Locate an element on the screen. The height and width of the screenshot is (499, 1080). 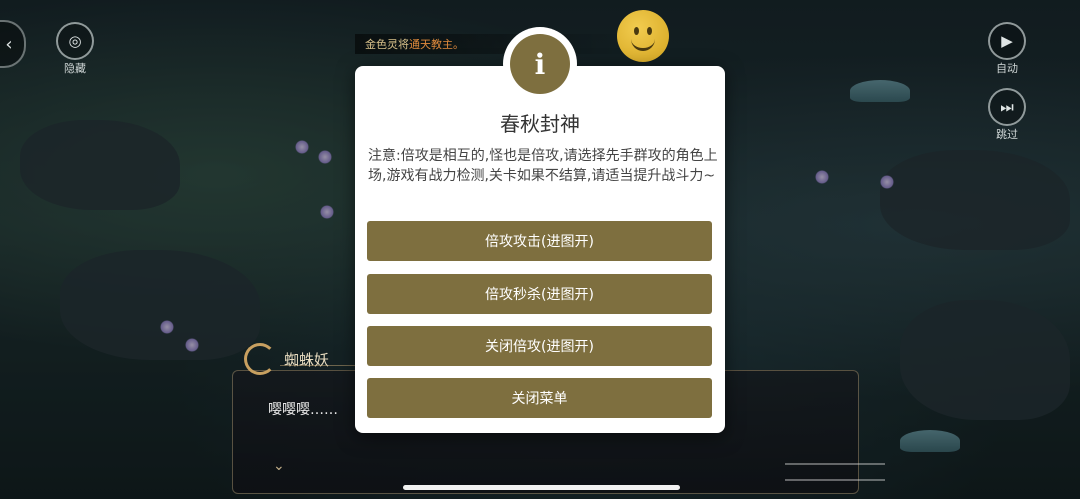
skip-label: 跳过 is located at coordinates (1007, 134).